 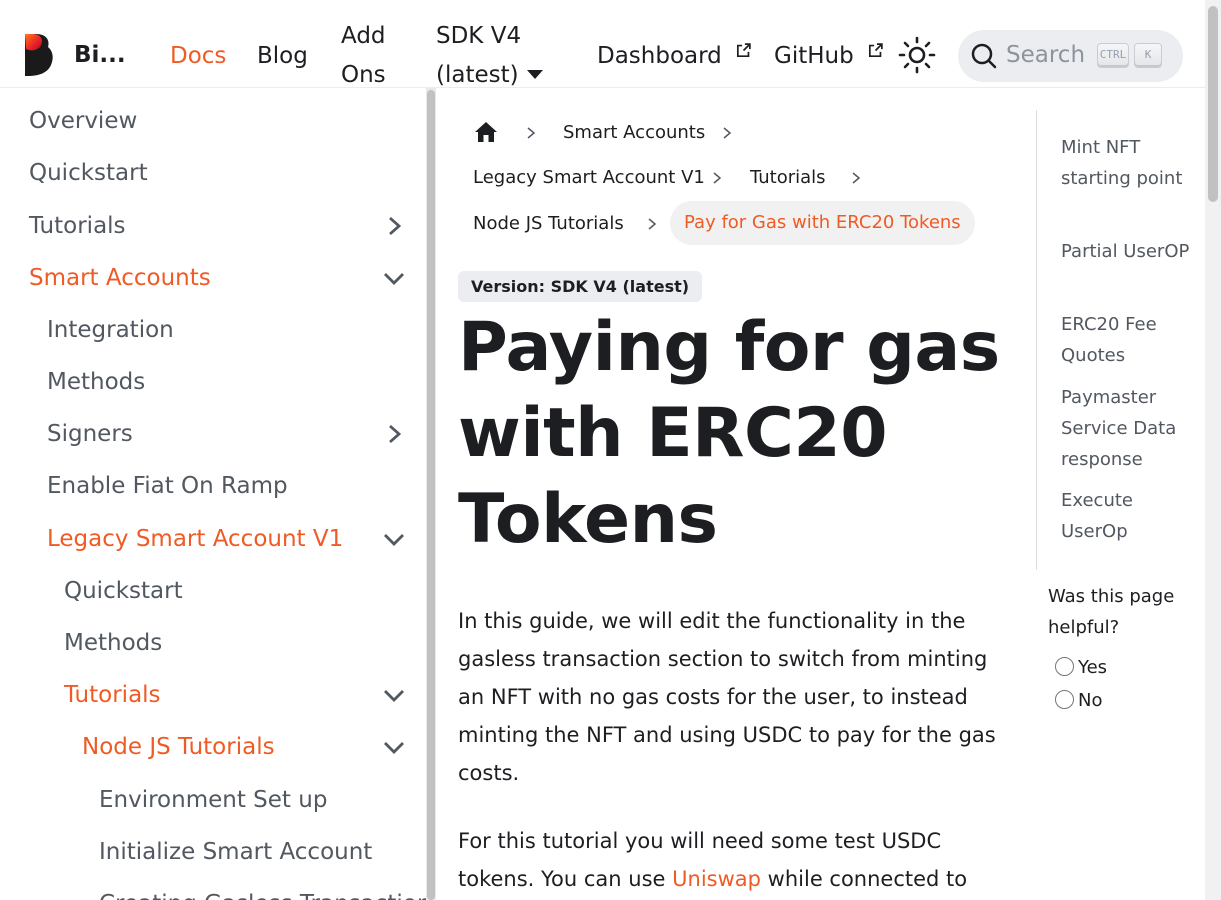 What do you see at coordinates (262, 895) in the screenshot?
I see `sidebar-item-creating-gasless-transactions: Creating Gasless Transactions` at bounding box center [262, 895].